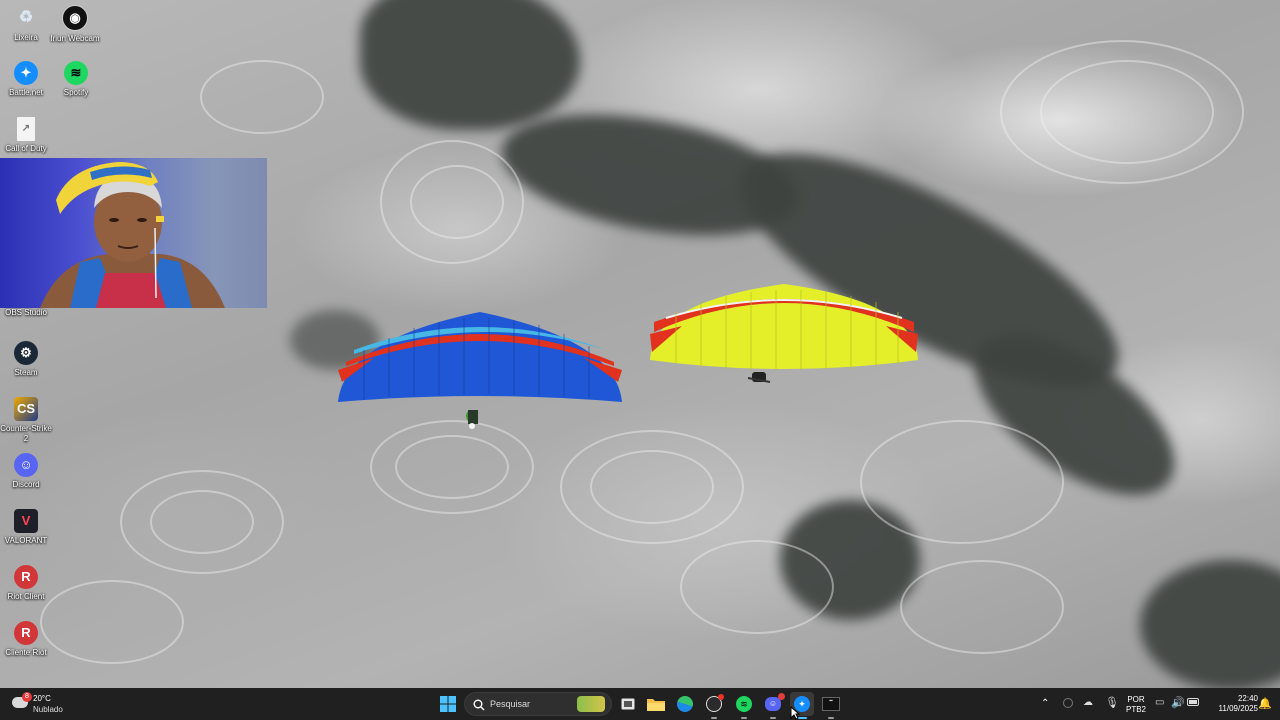 The image size is (1280, 720). Describe the element at coordinates (1135, 709) in the screenshot. I see `keyboard-layout: PTB2` at that location.